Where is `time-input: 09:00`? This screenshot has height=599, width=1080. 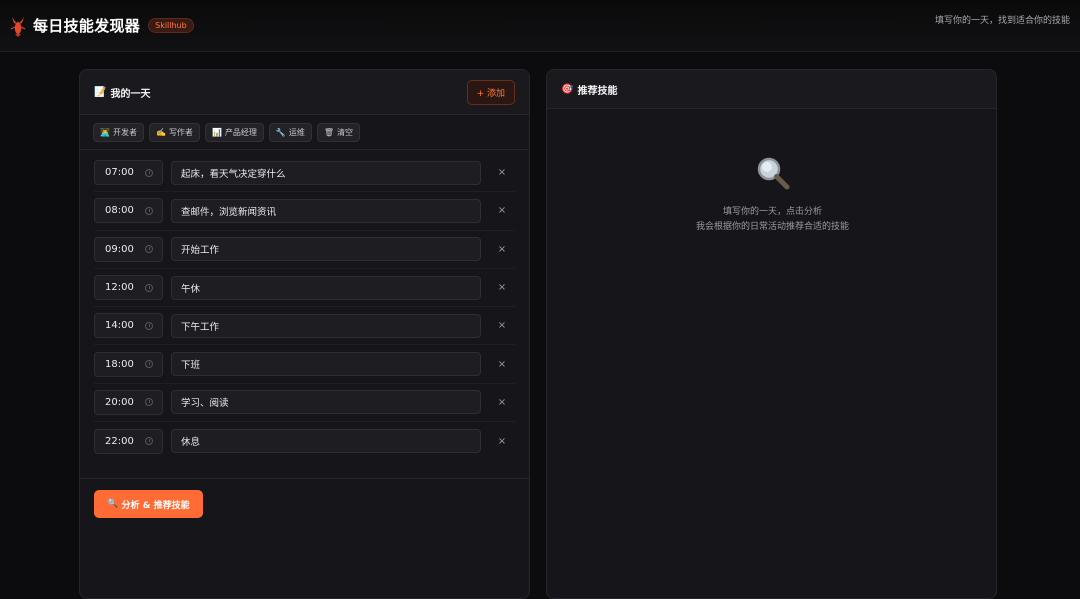
time-input: 09:00 is located at coordinates (128, 249).